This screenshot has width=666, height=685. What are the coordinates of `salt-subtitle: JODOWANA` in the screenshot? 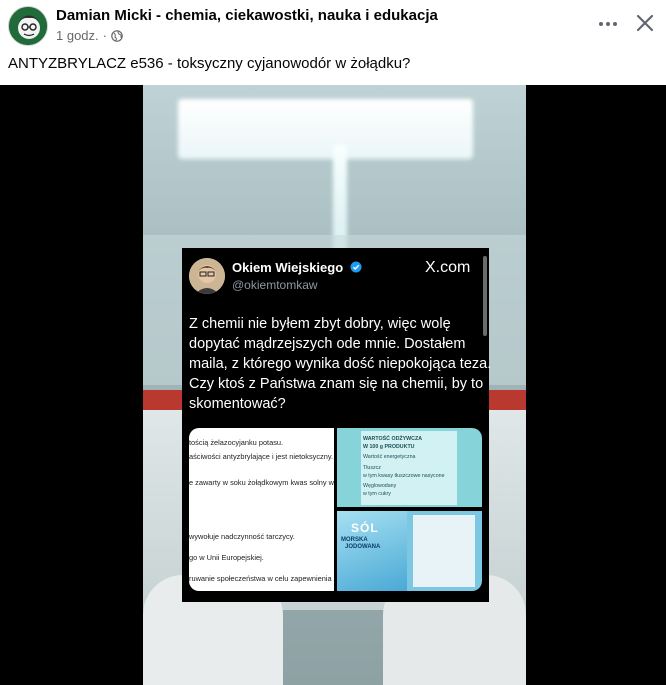 It's located at (363, 547).